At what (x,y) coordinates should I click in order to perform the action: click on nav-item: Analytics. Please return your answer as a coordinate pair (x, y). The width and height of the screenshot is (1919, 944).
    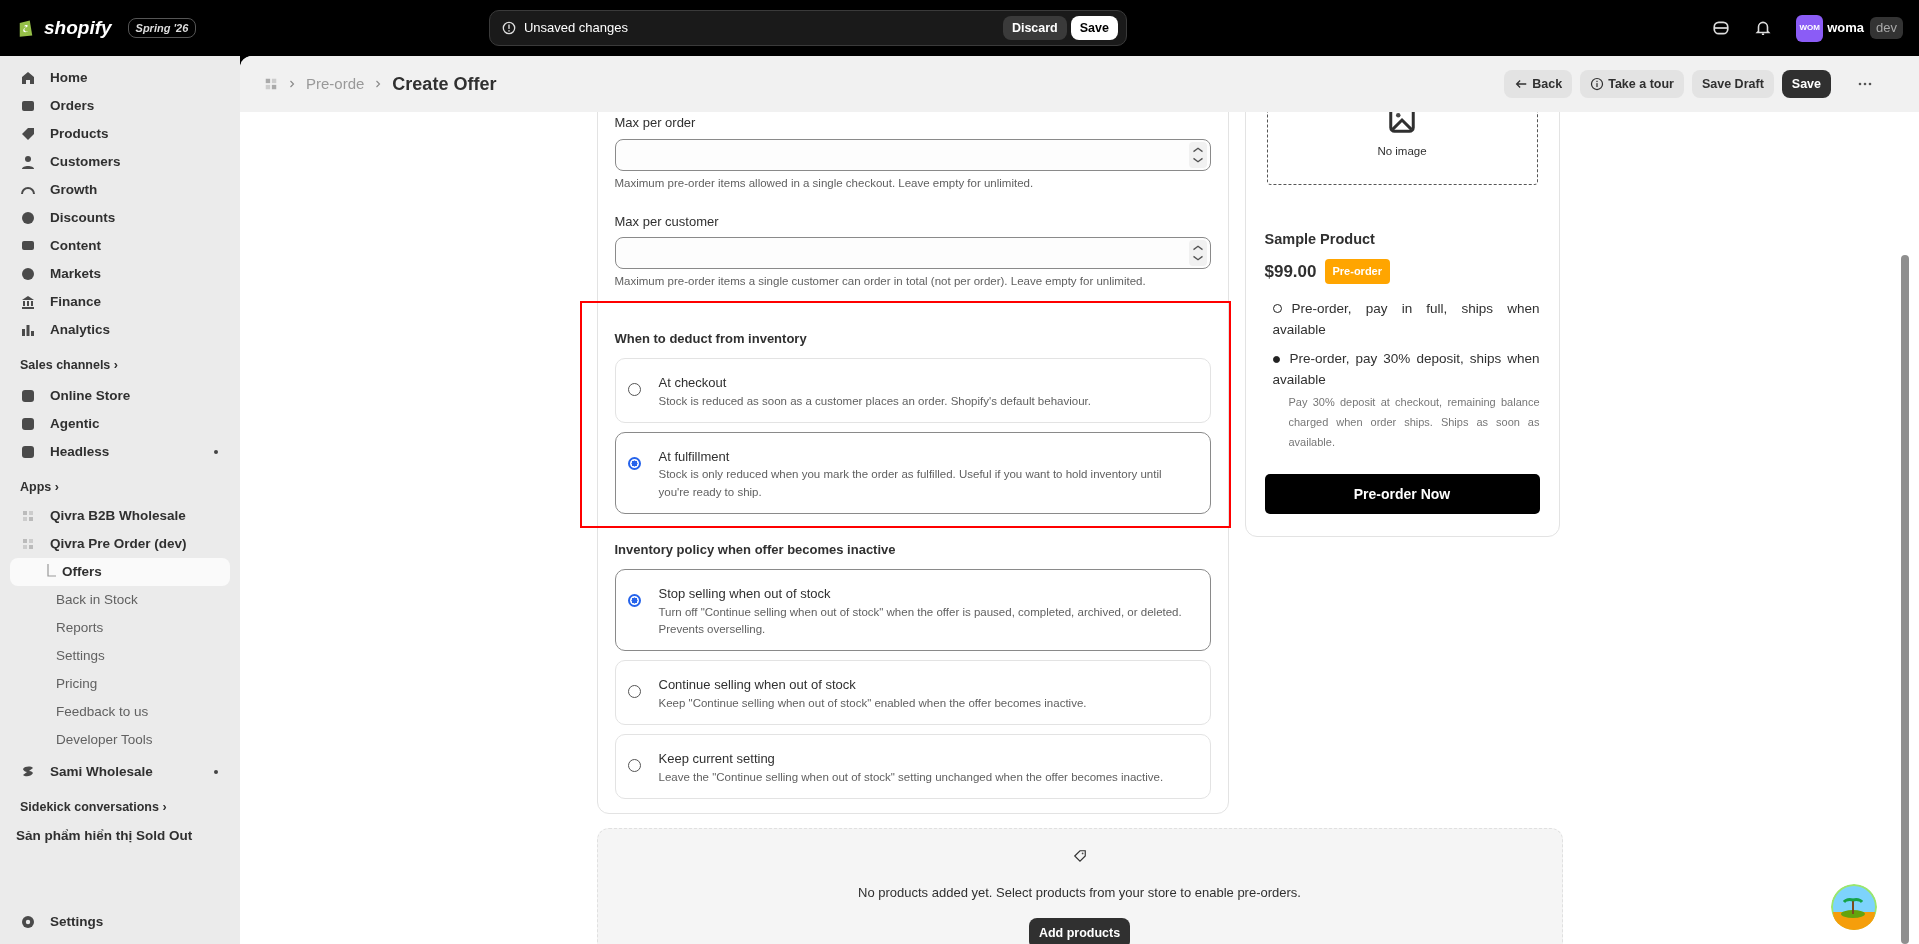
    Looking at the image, I should click on (120, 330).